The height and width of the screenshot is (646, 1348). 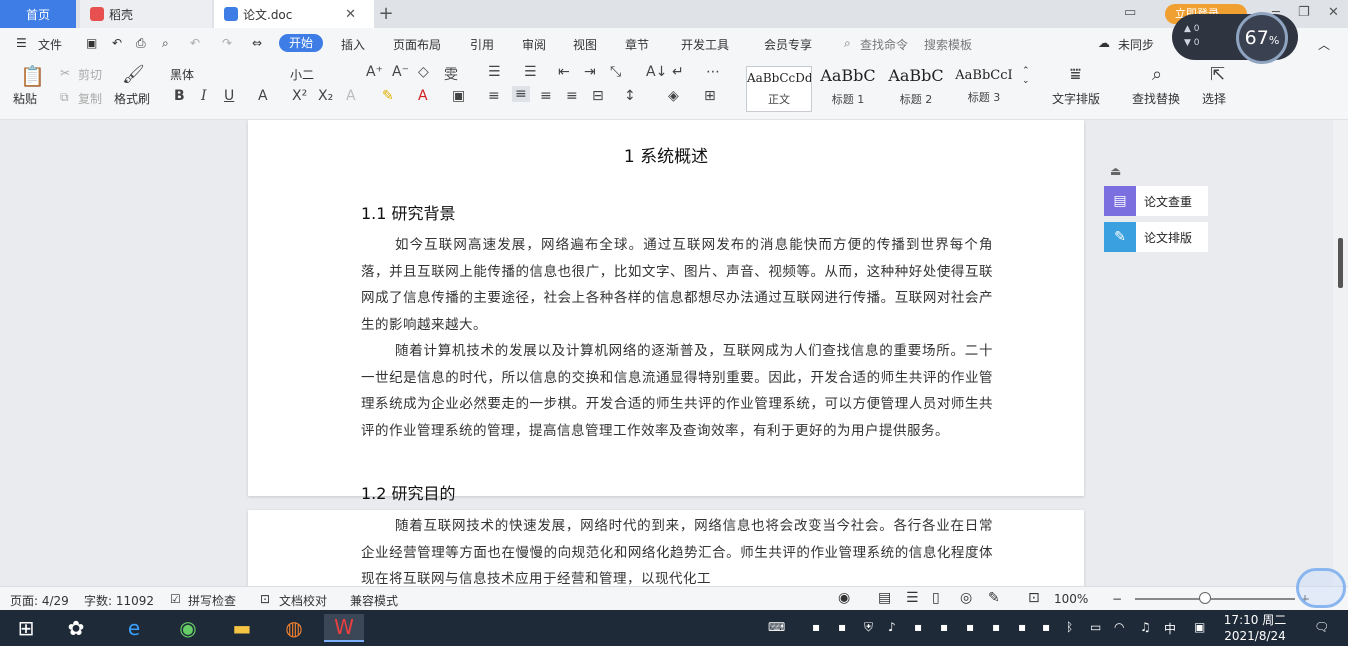 I want to click on menu-chapter: 章节, so click(x=637, y=44).